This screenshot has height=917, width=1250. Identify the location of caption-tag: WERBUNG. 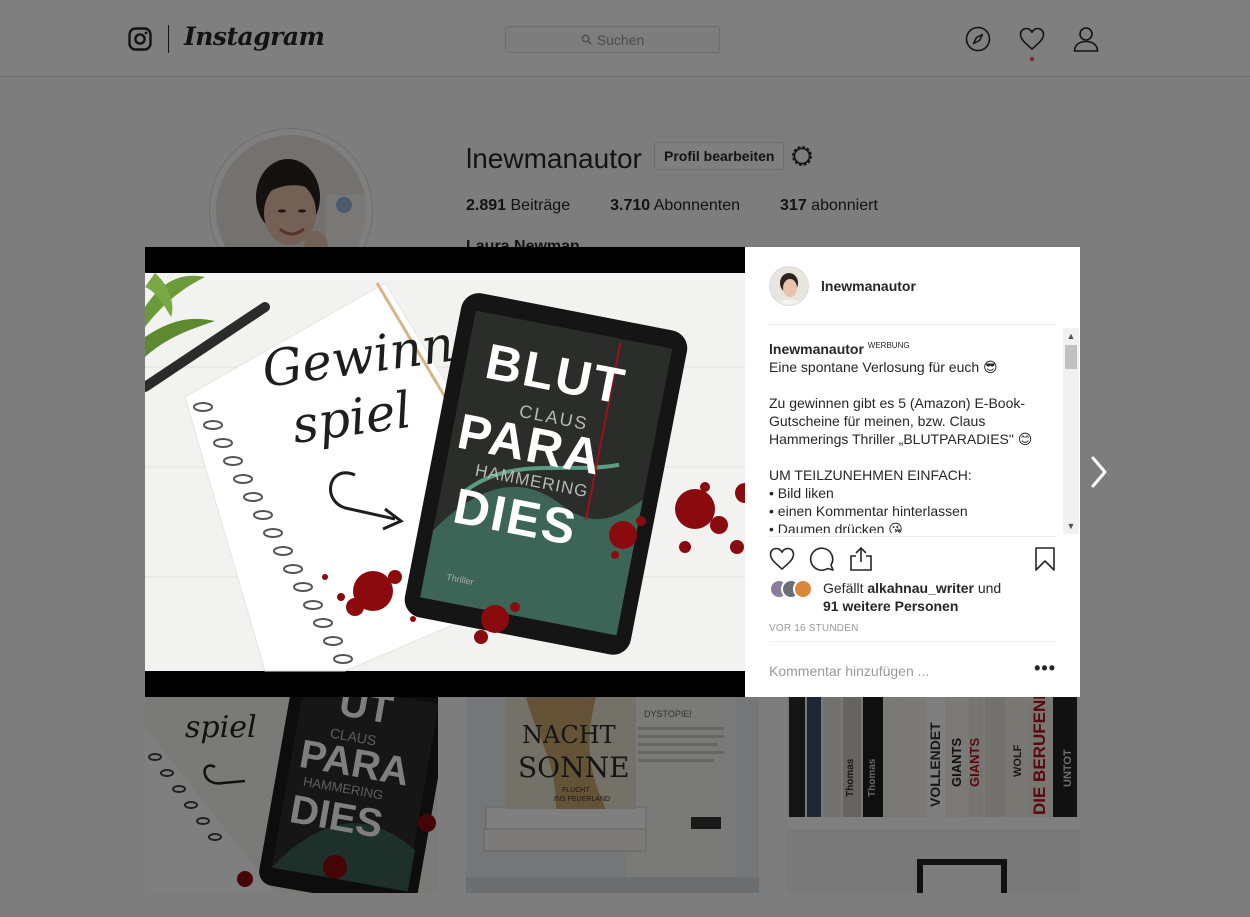
(888, 345).